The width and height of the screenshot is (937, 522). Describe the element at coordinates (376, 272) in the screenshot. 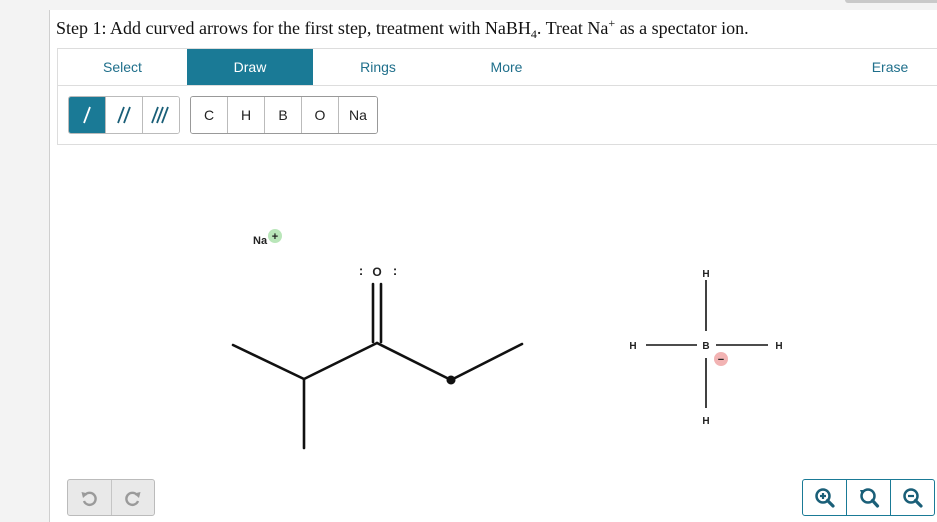

I see `oxygen-atom-label: O` at that location.